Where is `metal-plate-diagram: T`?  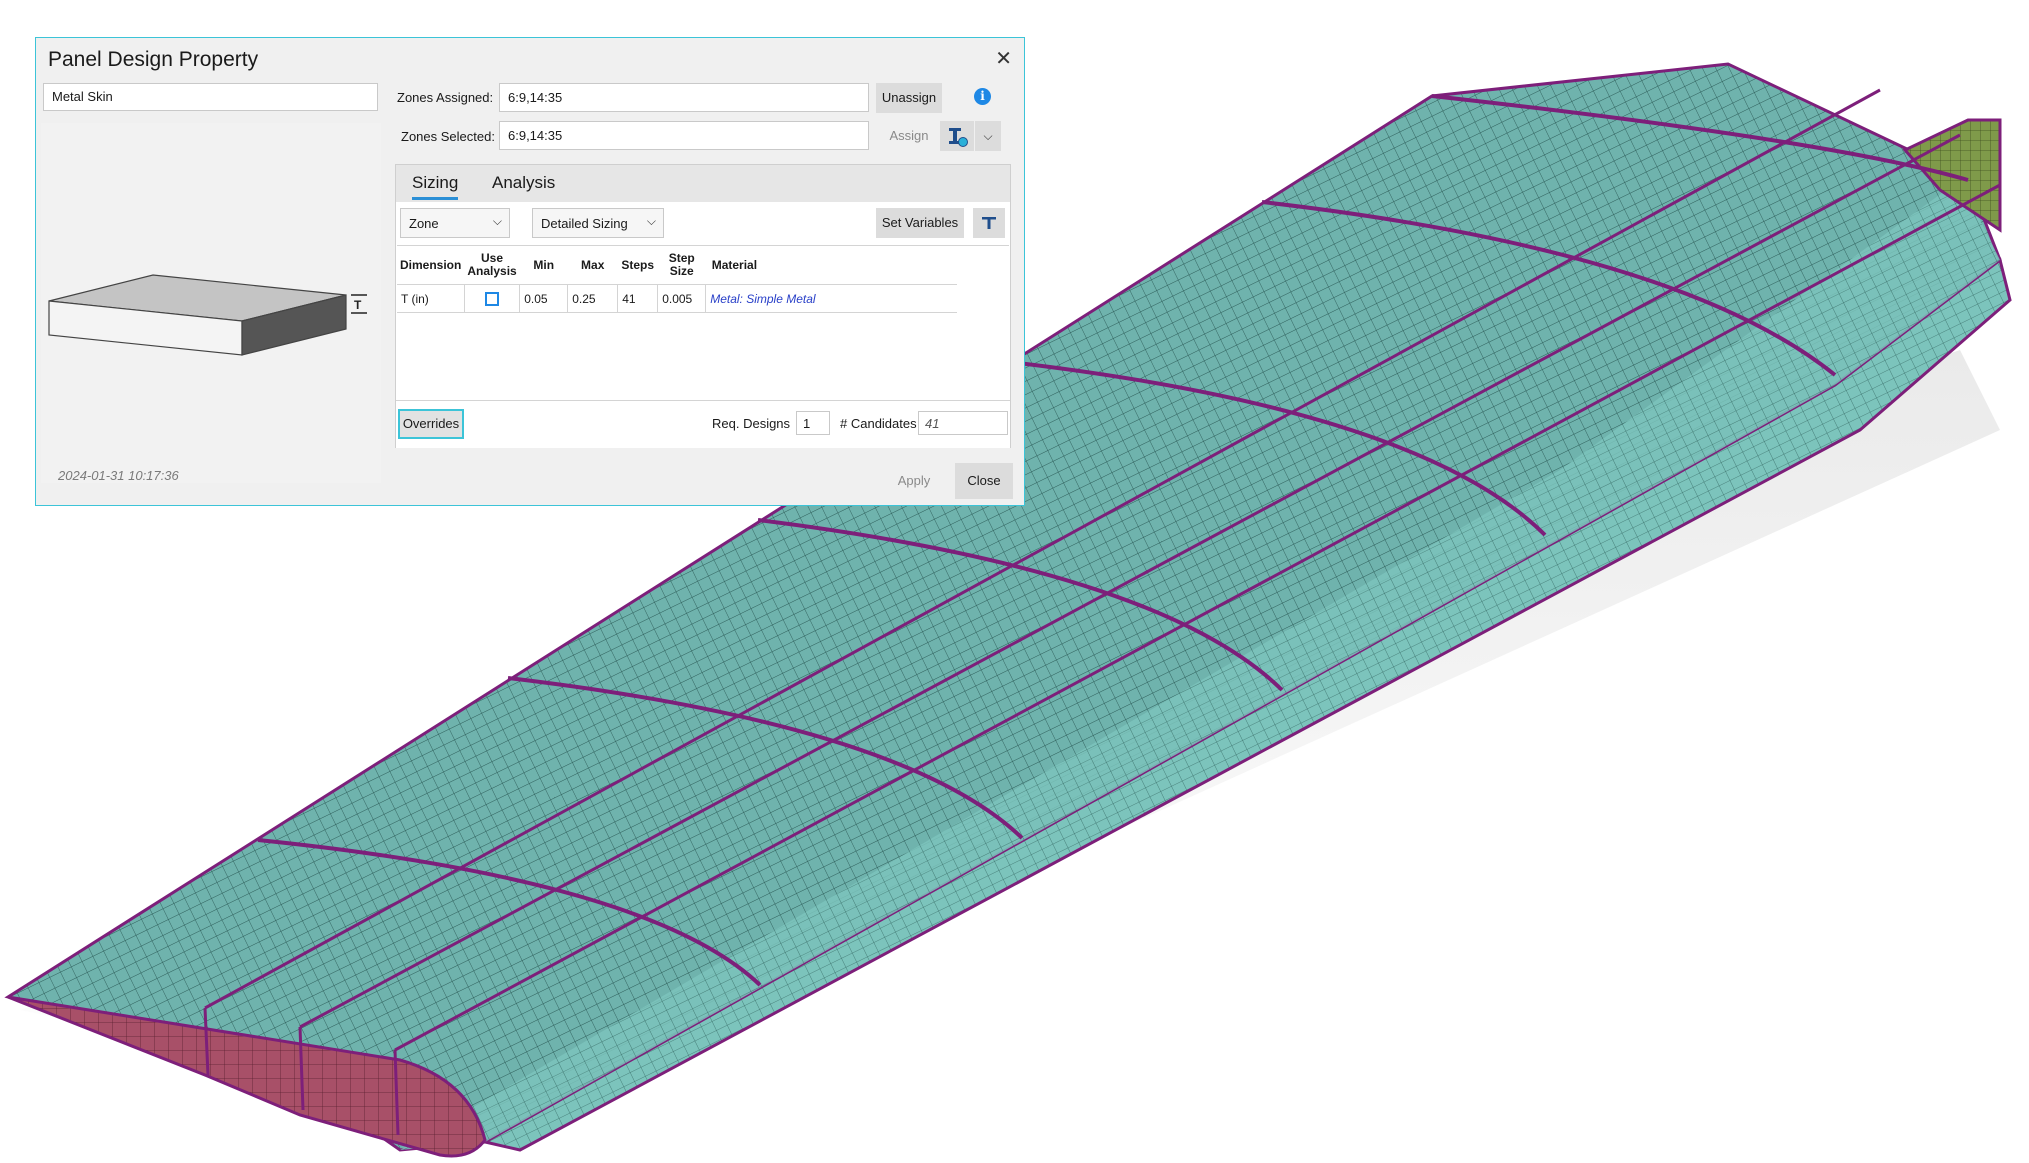 metal-plate-diagram: T is located at coordinates (207, 315).